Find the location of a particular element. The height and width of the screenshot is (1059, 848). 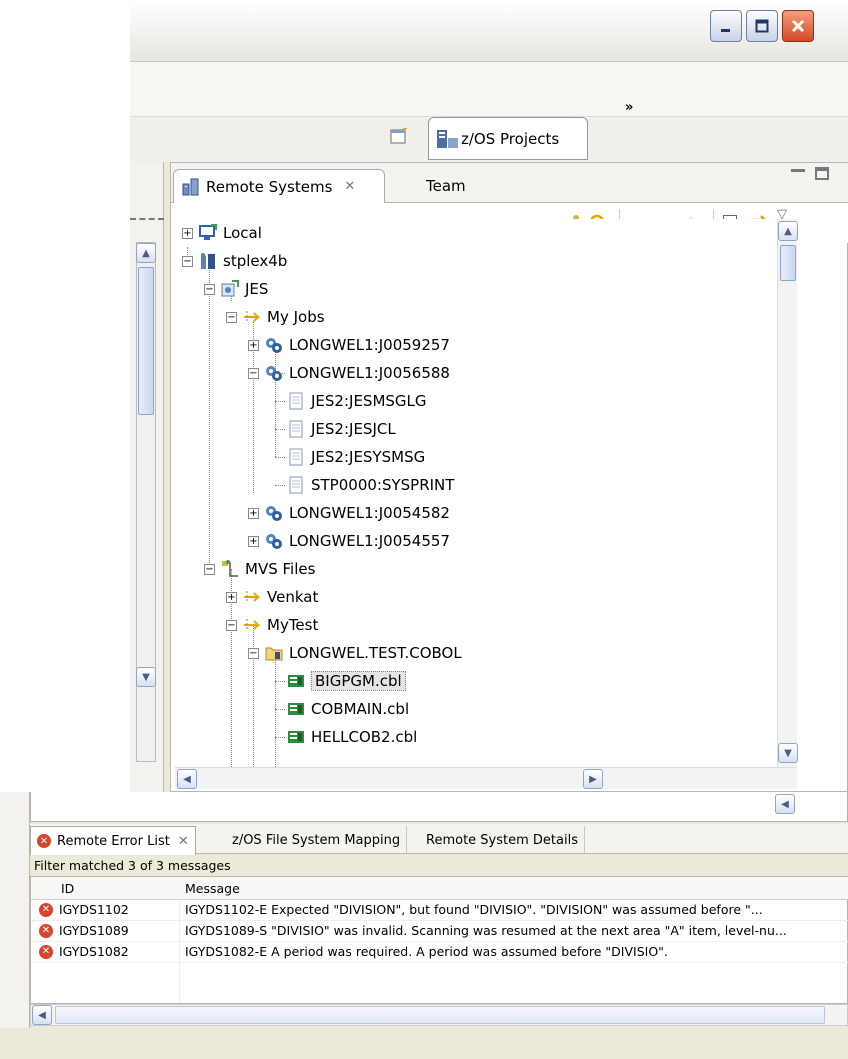

minimize-view-icon is located at coordinates (798, 170).